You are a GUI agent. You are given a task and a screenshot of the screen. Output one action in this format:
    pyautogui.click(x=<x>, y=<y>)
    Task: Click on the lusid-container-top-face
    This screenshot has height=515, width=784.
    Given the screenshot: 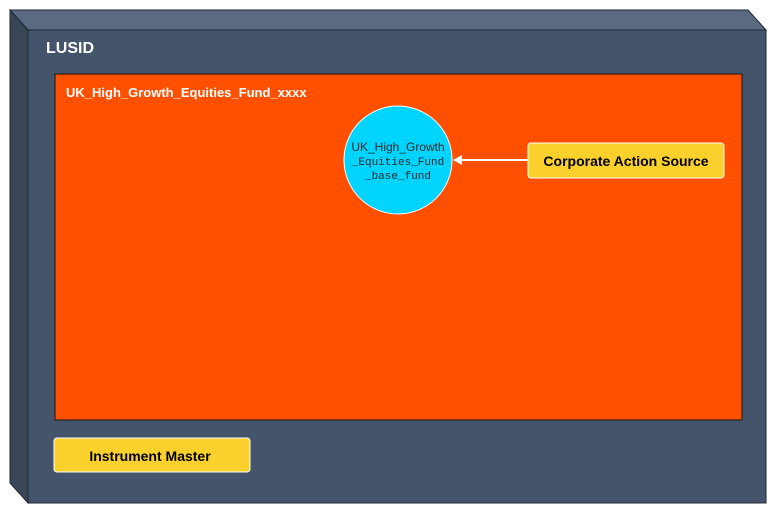 What is the action you would take?
    pyautogui.click(x=388, y=20)
    